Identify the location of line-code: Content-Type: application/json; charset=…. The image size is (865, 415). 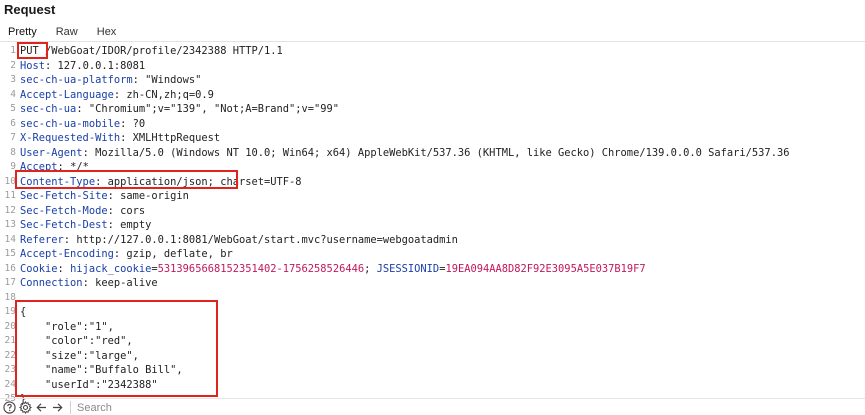
(161, 182).